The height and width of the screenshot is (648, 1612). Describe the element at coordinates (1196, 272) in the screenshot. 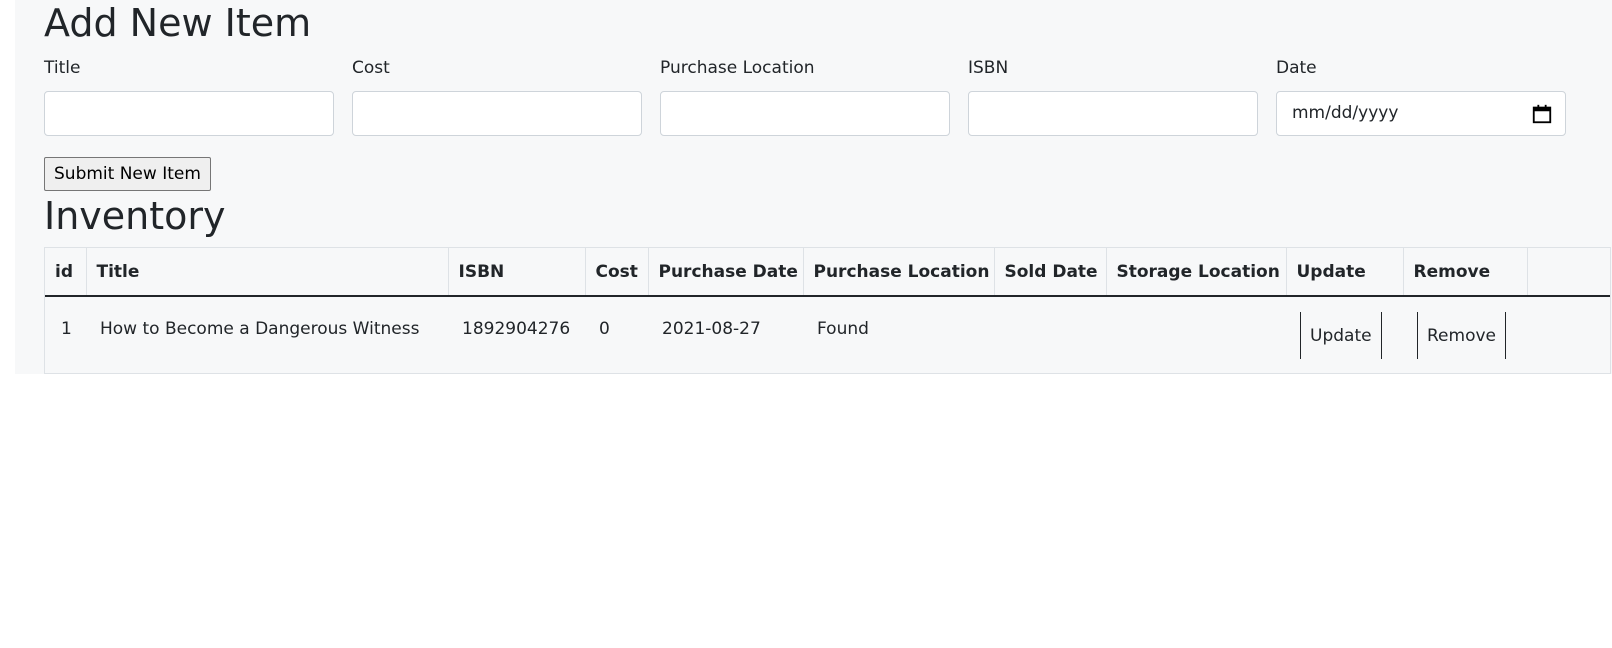

I see `column-header-storage-location: Storage Location` at that location.